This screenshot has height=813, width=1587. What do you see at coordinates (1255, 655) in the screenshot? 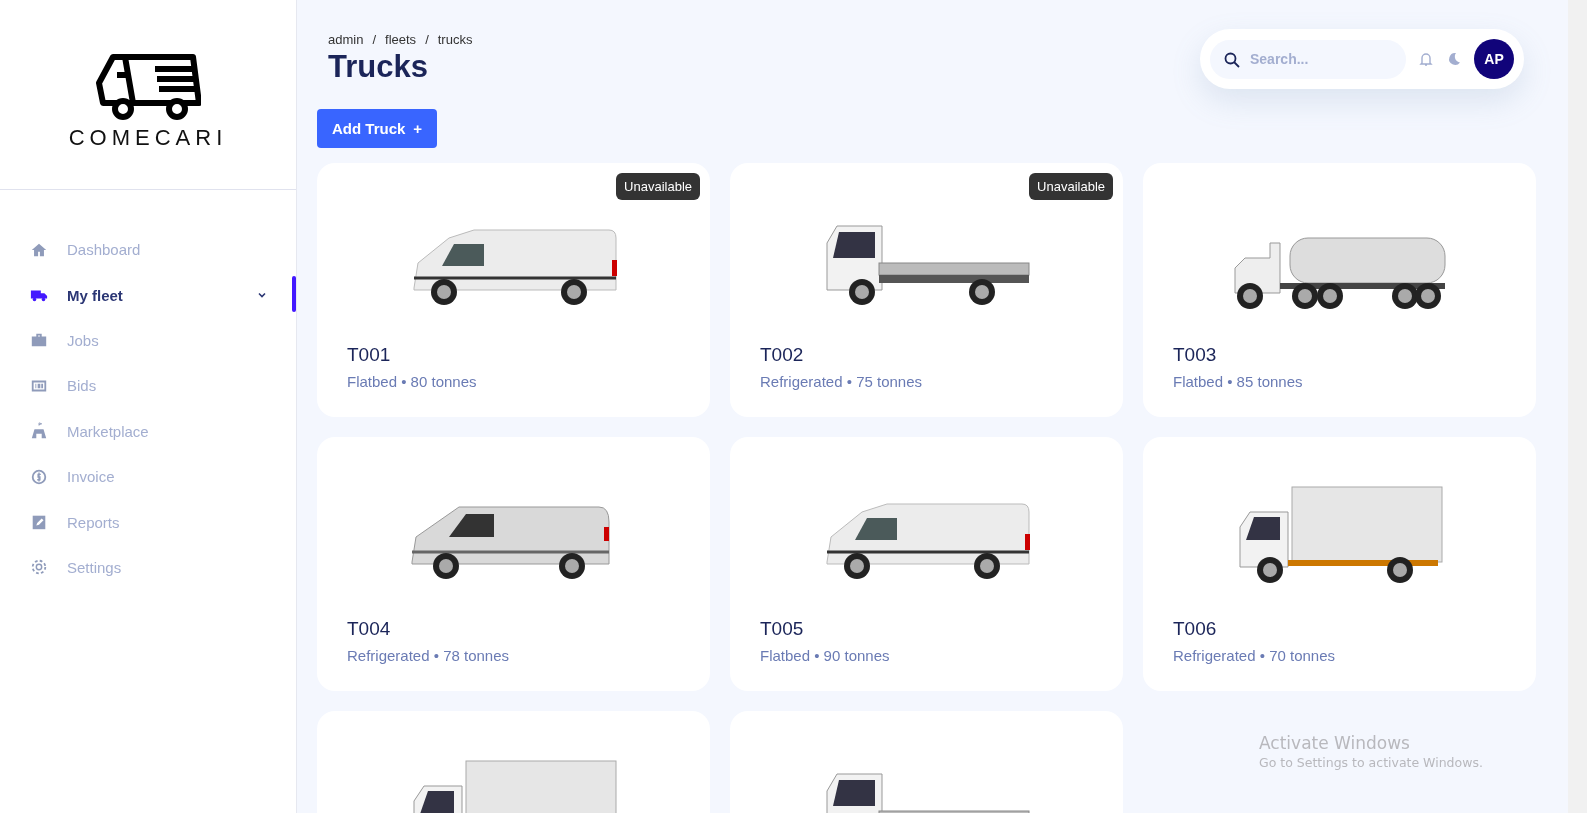
I see `truck-details: Refrigerated • 70 tonnes` at bounding box center [1255, 655].